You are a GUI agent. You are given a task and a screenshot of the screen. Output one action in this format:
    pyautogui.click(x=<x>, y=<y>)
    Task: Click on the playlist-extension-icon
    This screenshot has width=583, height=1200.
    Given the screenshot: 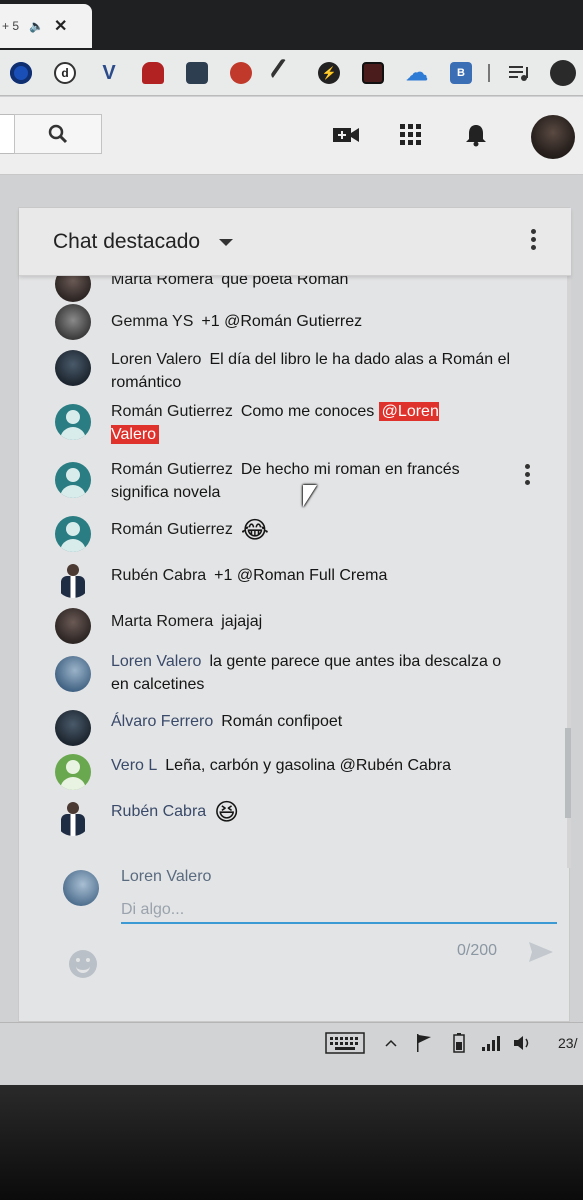 What is the action you would take?
    pyautogui.click(x=519, y=73)
    